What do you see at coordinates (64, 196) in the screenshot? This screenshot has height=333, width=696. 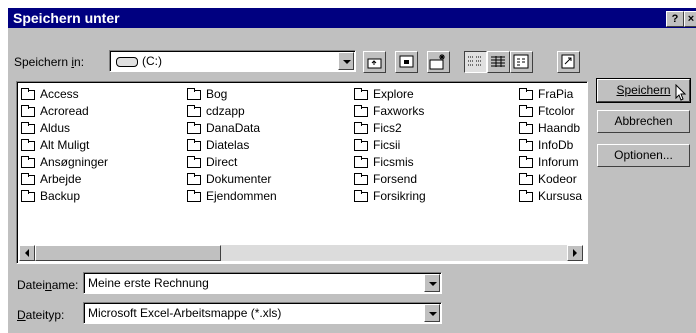 I see `list-item: Backup` at bounding box center [64, 196].